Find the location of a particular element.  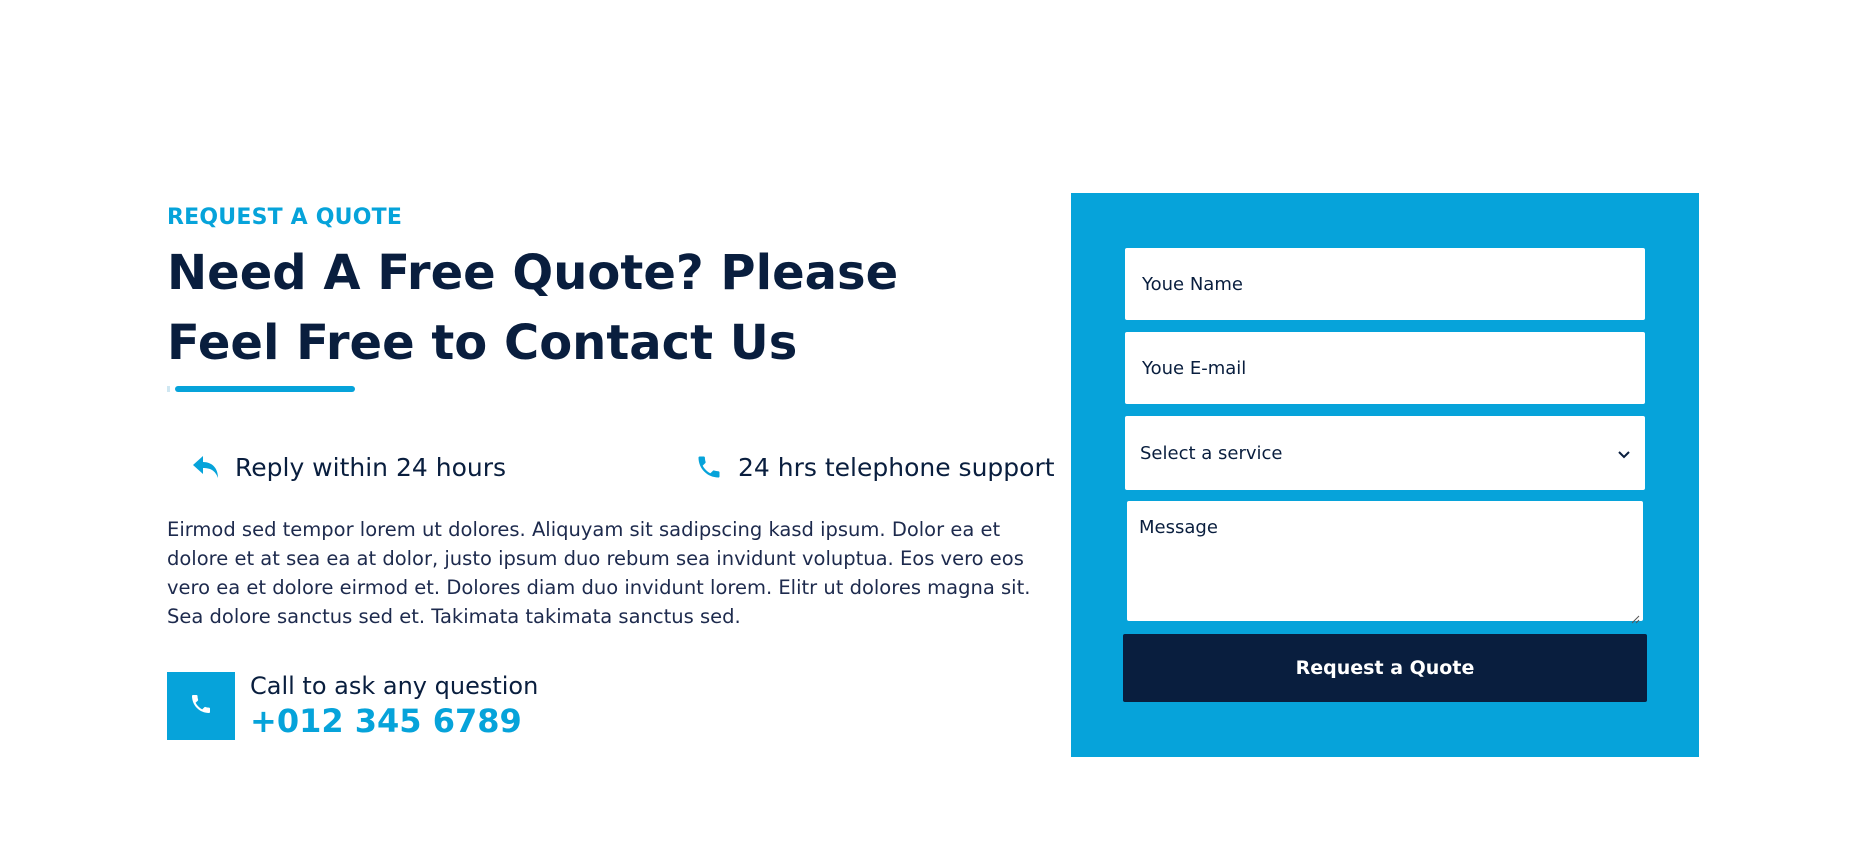

email-placeholder: Youe E-mail is located at coordinates (1194, 368).